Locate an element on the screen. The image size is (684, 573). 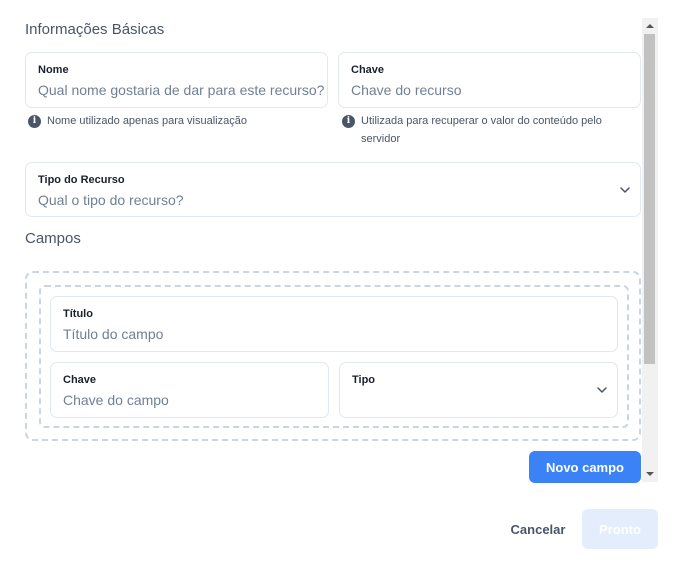
field-key-input: Chave Chave do campo is located at coordinates (189, 390).